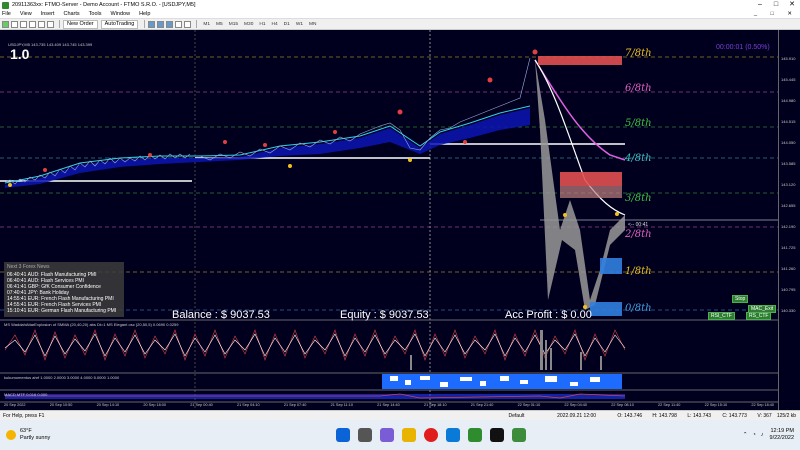  Describe the element at coordinates (699, 415) in the screenshot. I see `status-low: L: 143.743` at that location.